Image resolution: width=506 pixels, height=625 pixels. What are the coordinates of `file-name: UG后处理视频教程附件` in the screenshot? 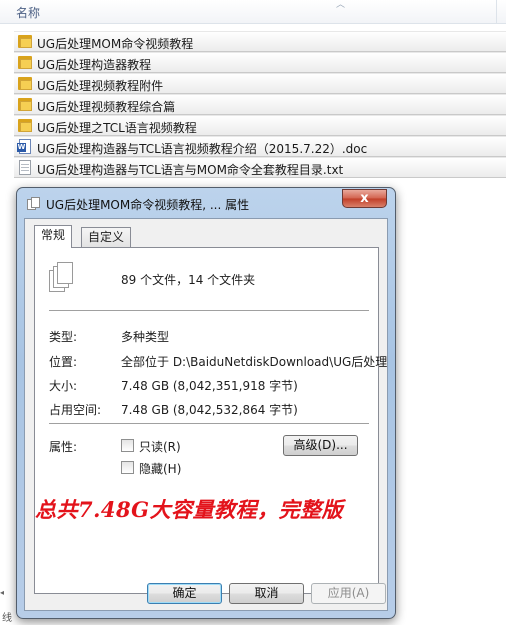 It's located at (100, 86).